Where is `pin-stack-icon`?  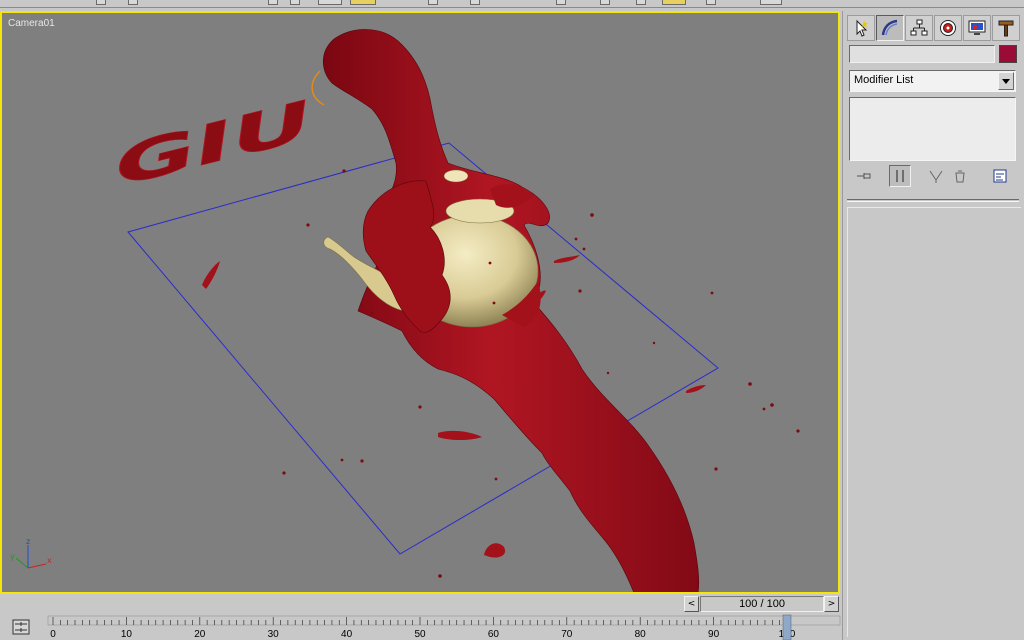 pin-stack-icon is located at coordinates (864, 176).